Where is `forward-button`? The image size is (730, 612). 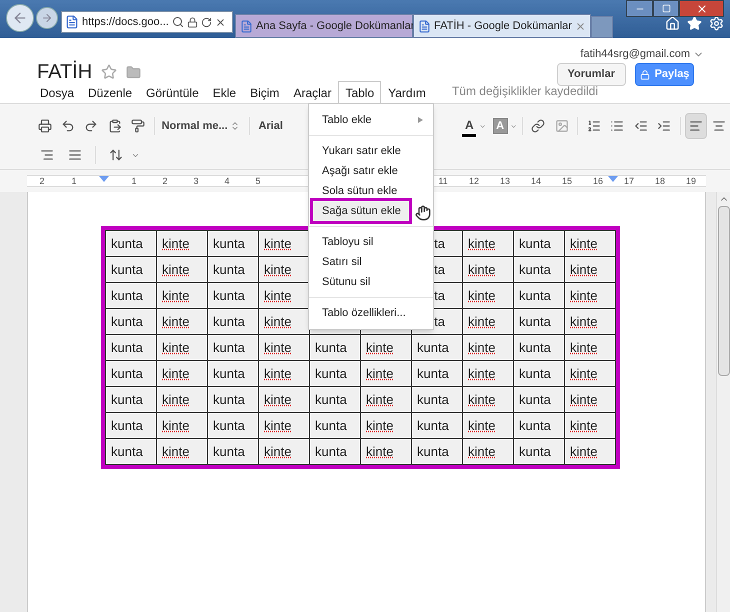 forward-button is located at coordinates (47, 18).